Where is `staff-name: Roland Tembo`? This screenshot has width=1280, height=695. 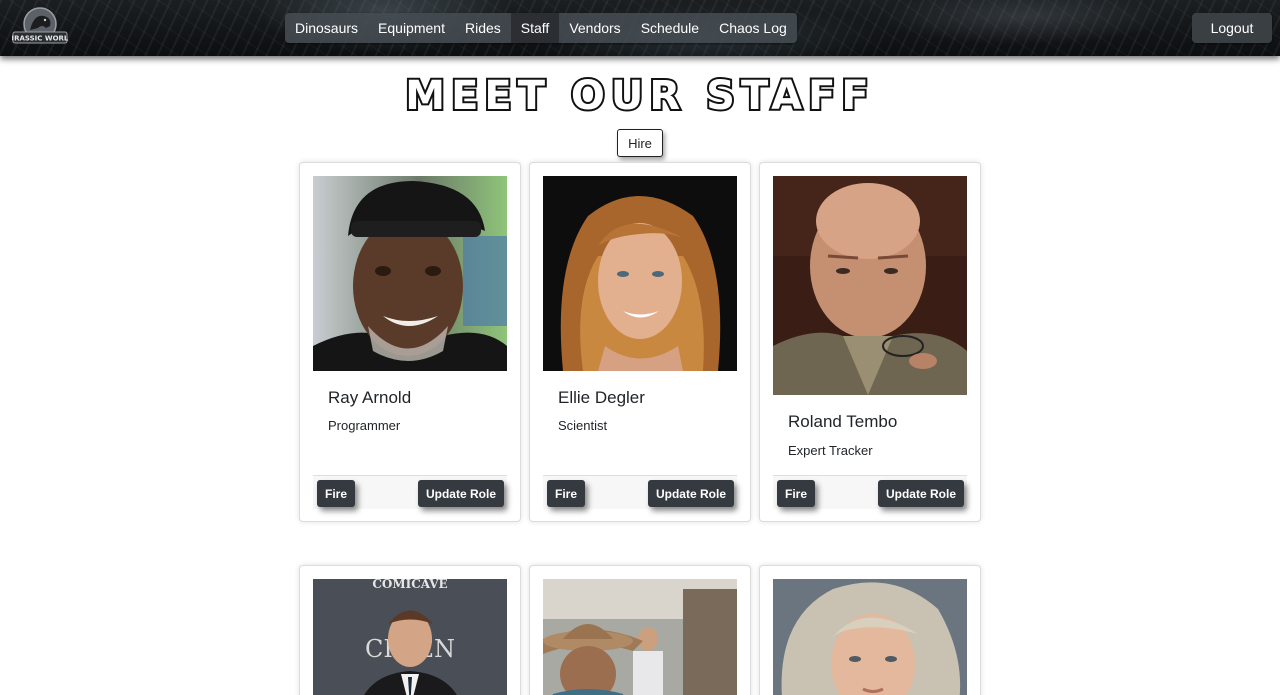 staff-name: Roland Tembo is located at coordinates (843, 421).